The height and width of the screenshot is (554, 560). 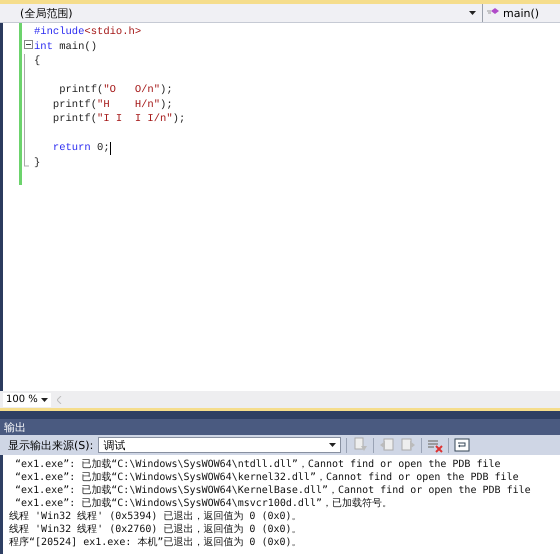 What do you see at coordinates (408, 445) in the screenshot?
I see `next-icon` at bounding box center [408, 445].